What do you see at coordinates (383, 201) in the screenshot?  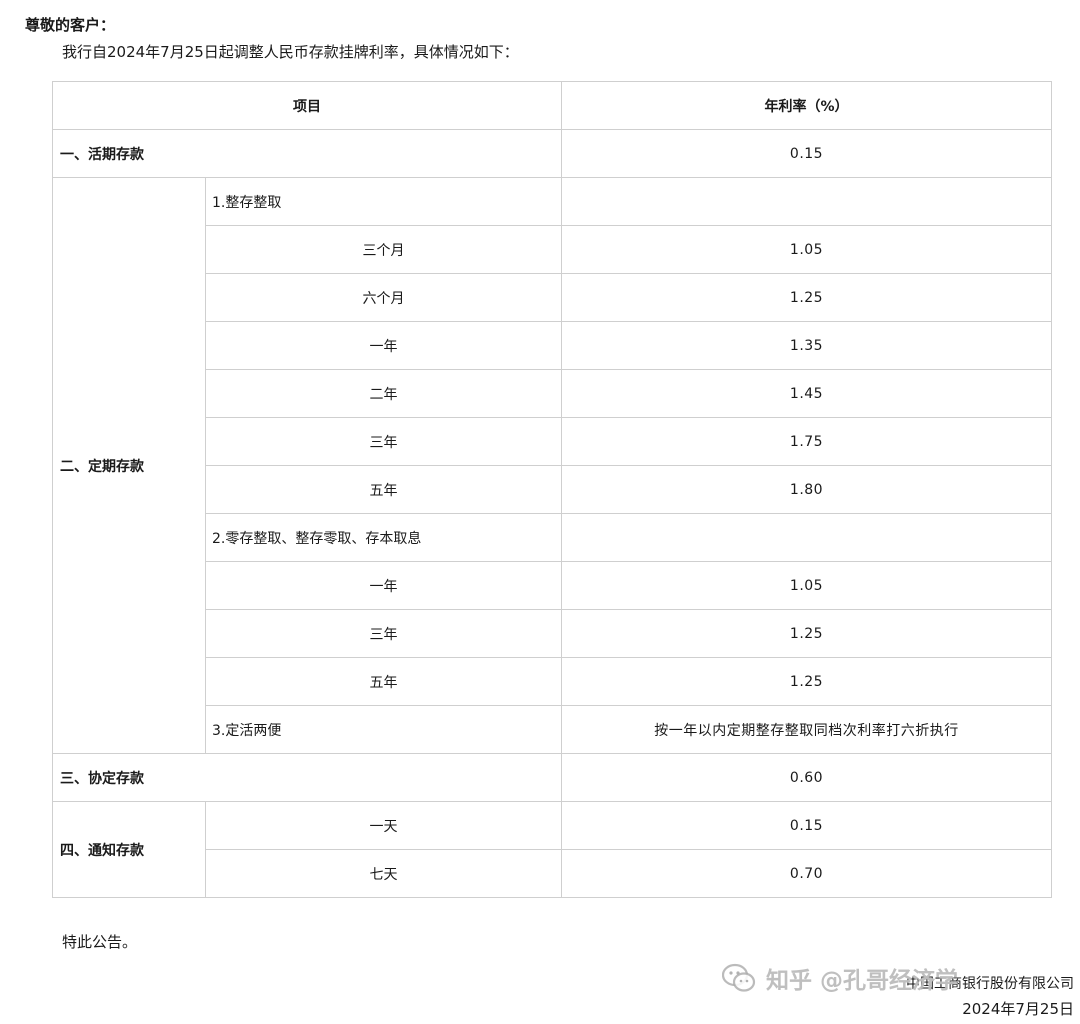 I see `subcategory-lump-sum: 1.整存整取` at bounding box center [383, 201].